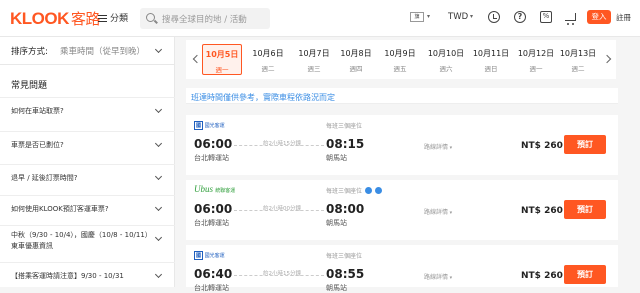  I want to click on category-menu-button: 分類, so click(113, 17).